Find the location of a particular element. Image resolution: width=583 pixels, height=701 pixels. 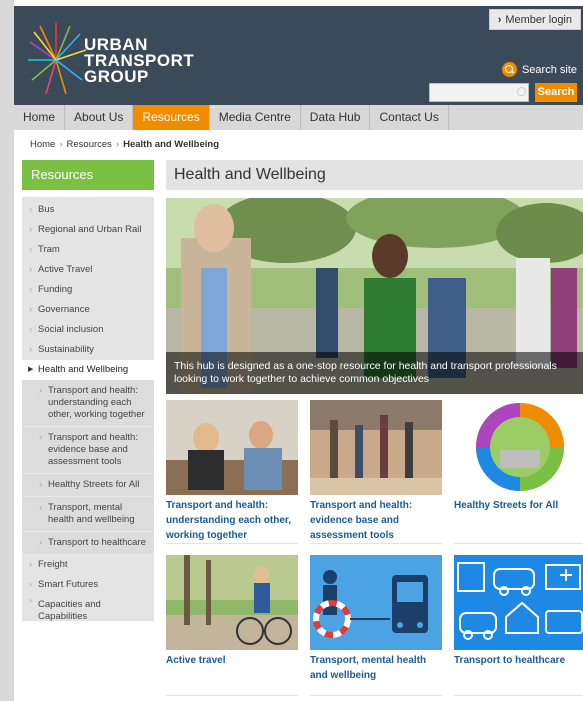

tile-label: Active travel is located at coordinates (232, 660).